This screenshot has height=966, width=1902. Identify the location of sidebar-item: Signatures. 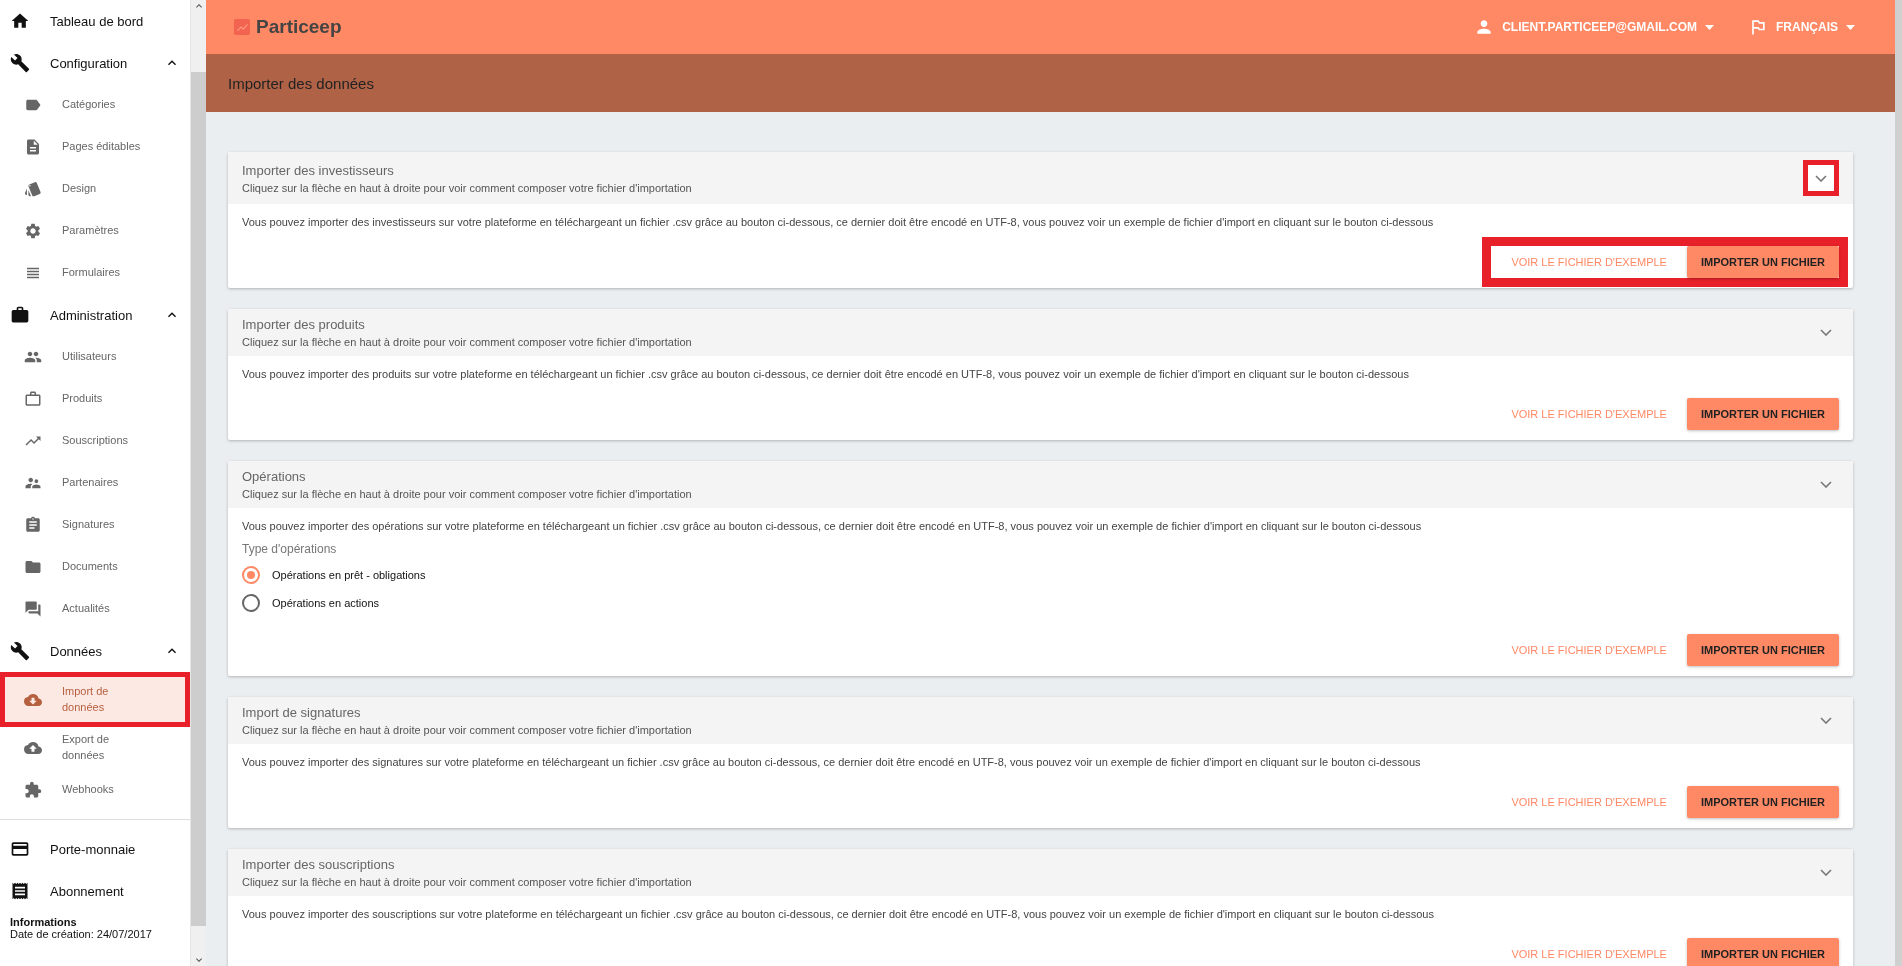
(95, 525).